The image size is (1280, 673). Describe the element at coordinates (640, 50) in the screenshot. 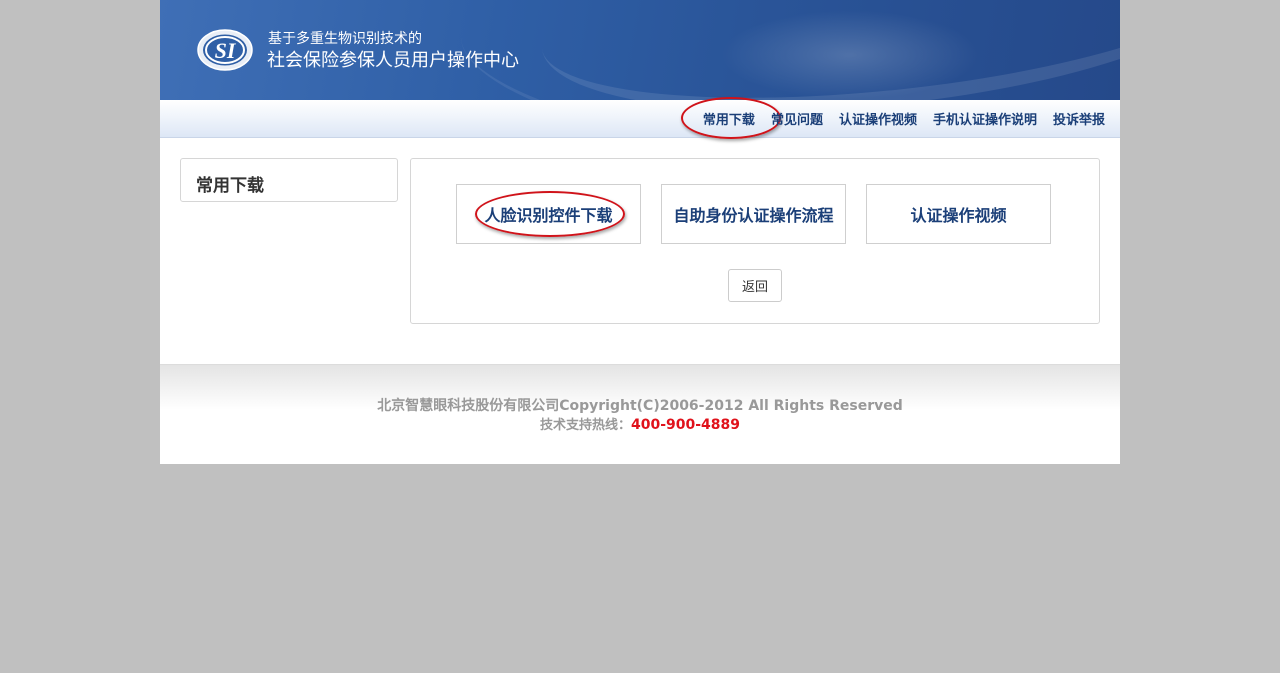

I see `header-banner: SI 基于多重生物识别技术的 社会保险参保人员用户操作中心` at that location.